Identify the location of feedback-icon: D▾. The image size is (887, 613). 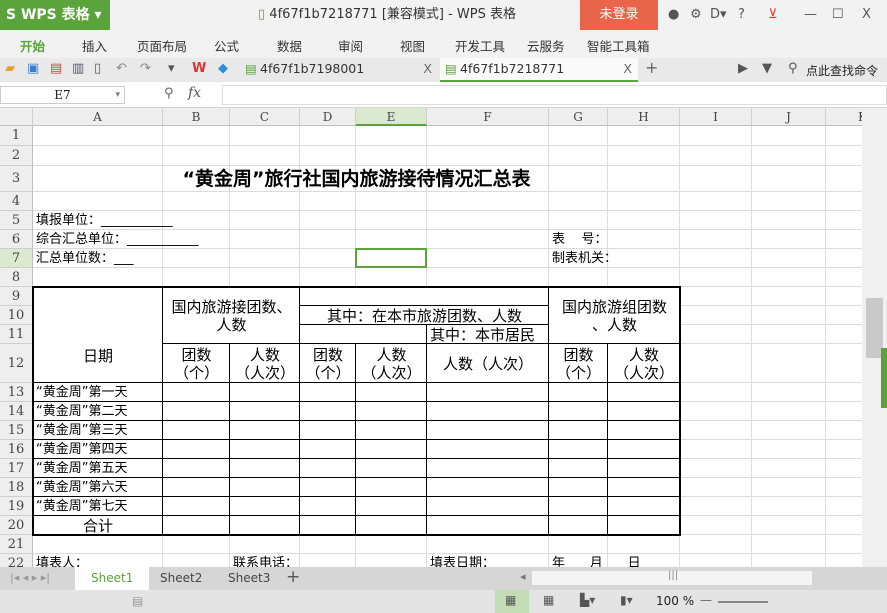
(718, 14).